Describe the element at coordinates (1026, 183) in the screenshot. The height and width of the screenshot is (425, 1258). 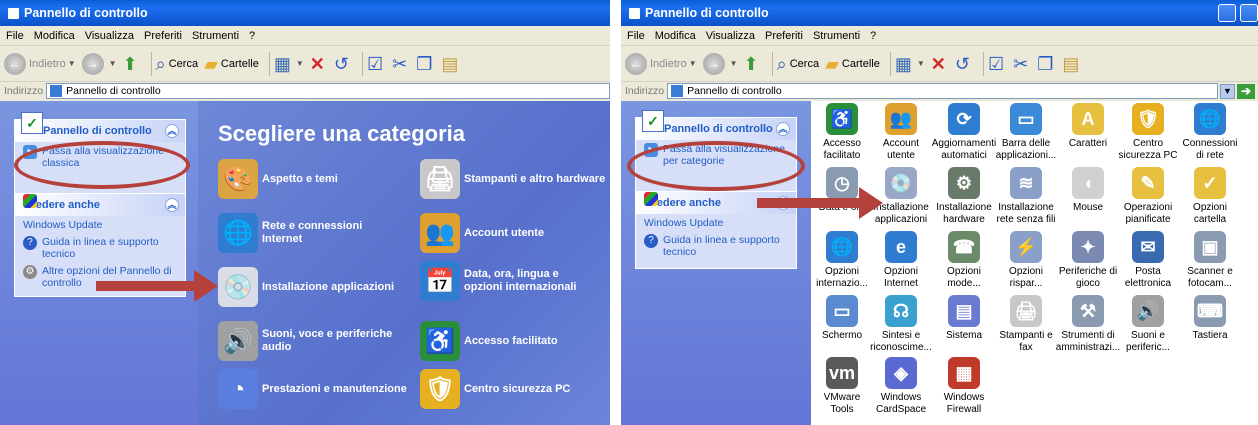
I see `wireless-icon: ≋` at that location.